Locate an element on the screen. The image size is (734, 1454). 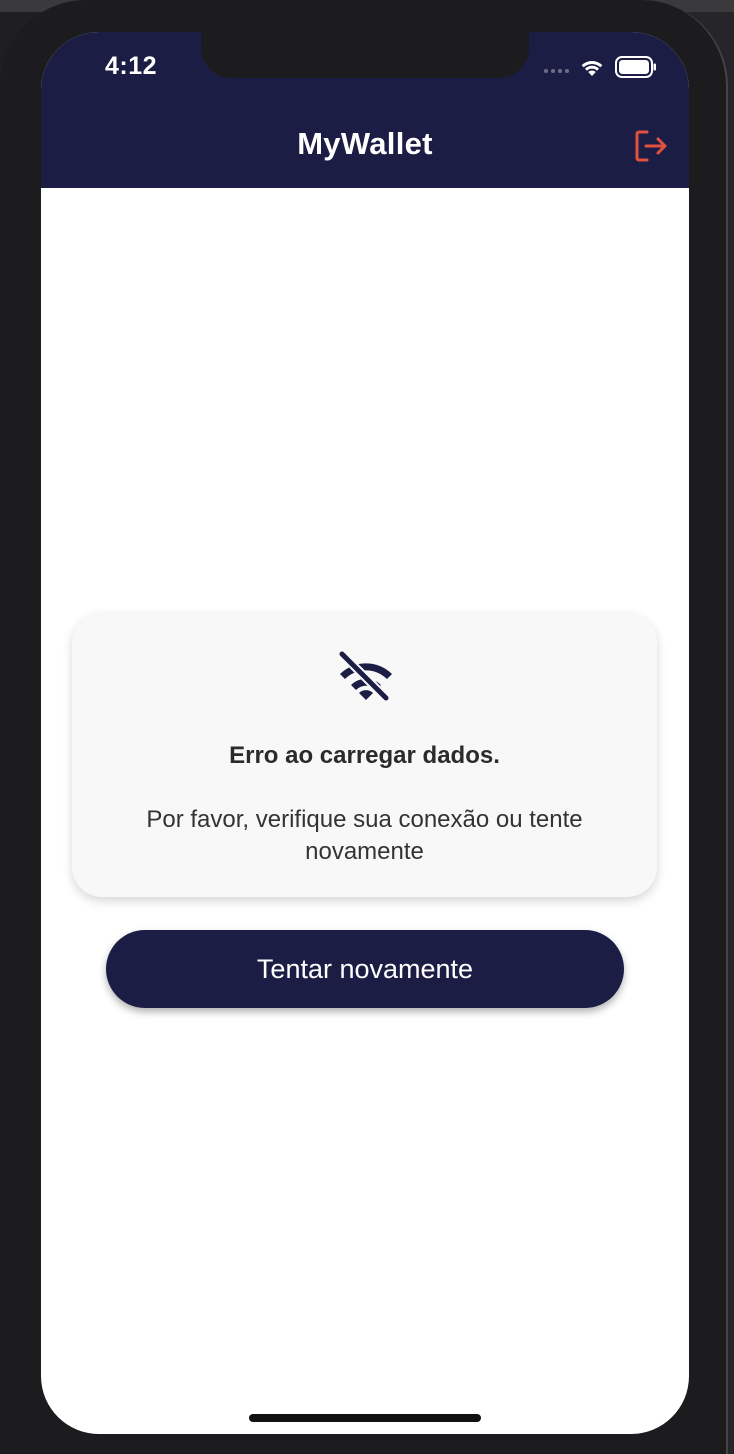
wifi-icon is located at coordinates (592, 68).